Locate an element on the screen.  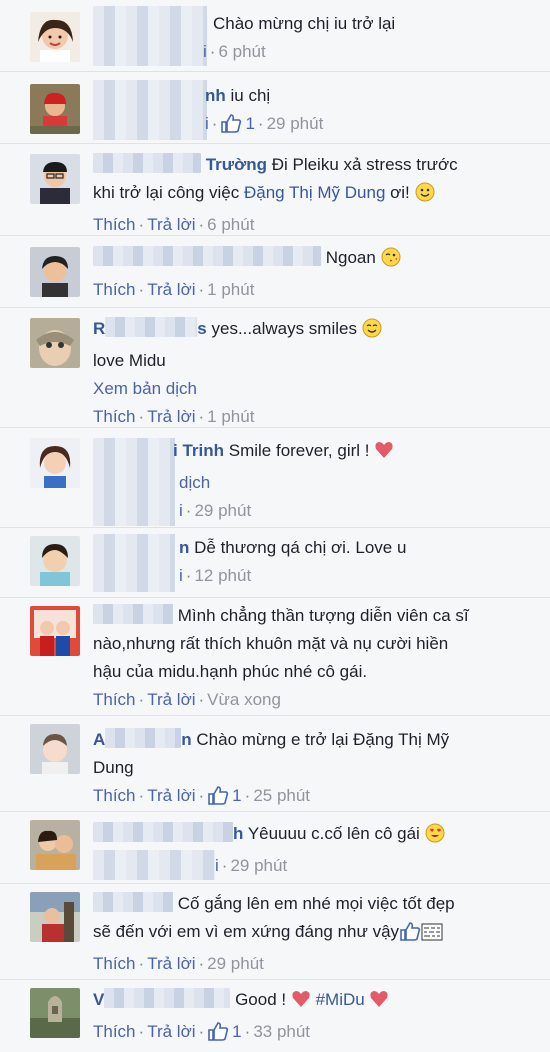
comment-text: Chào mừng chị iu trở lại is located at coordinates (304, 23).